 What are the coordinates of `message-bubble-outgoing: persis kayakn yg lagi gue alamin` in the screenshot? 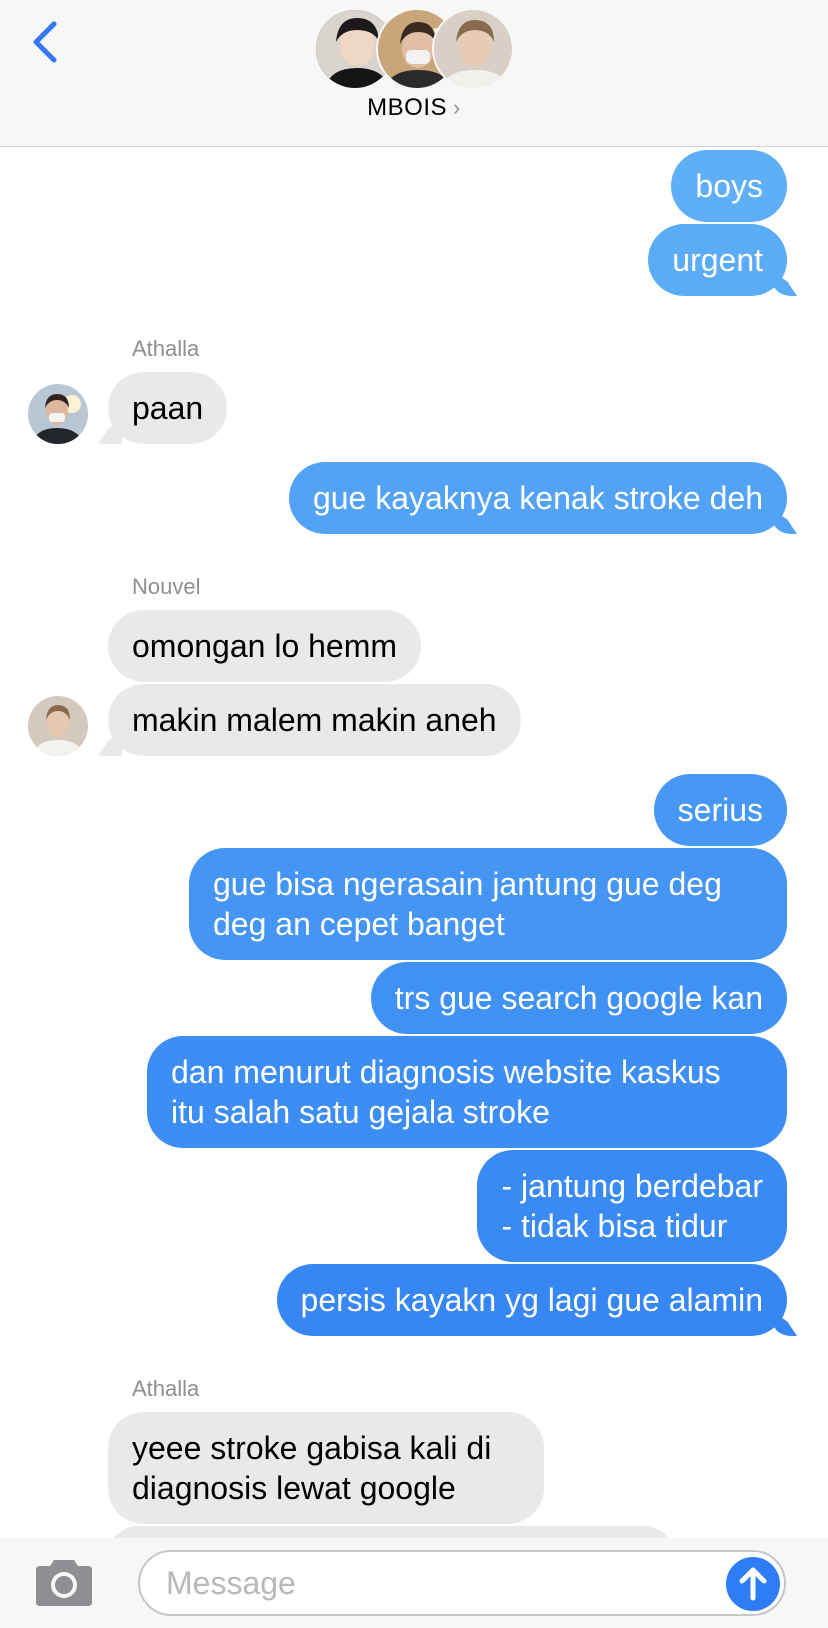 It's located at (531, 1300).